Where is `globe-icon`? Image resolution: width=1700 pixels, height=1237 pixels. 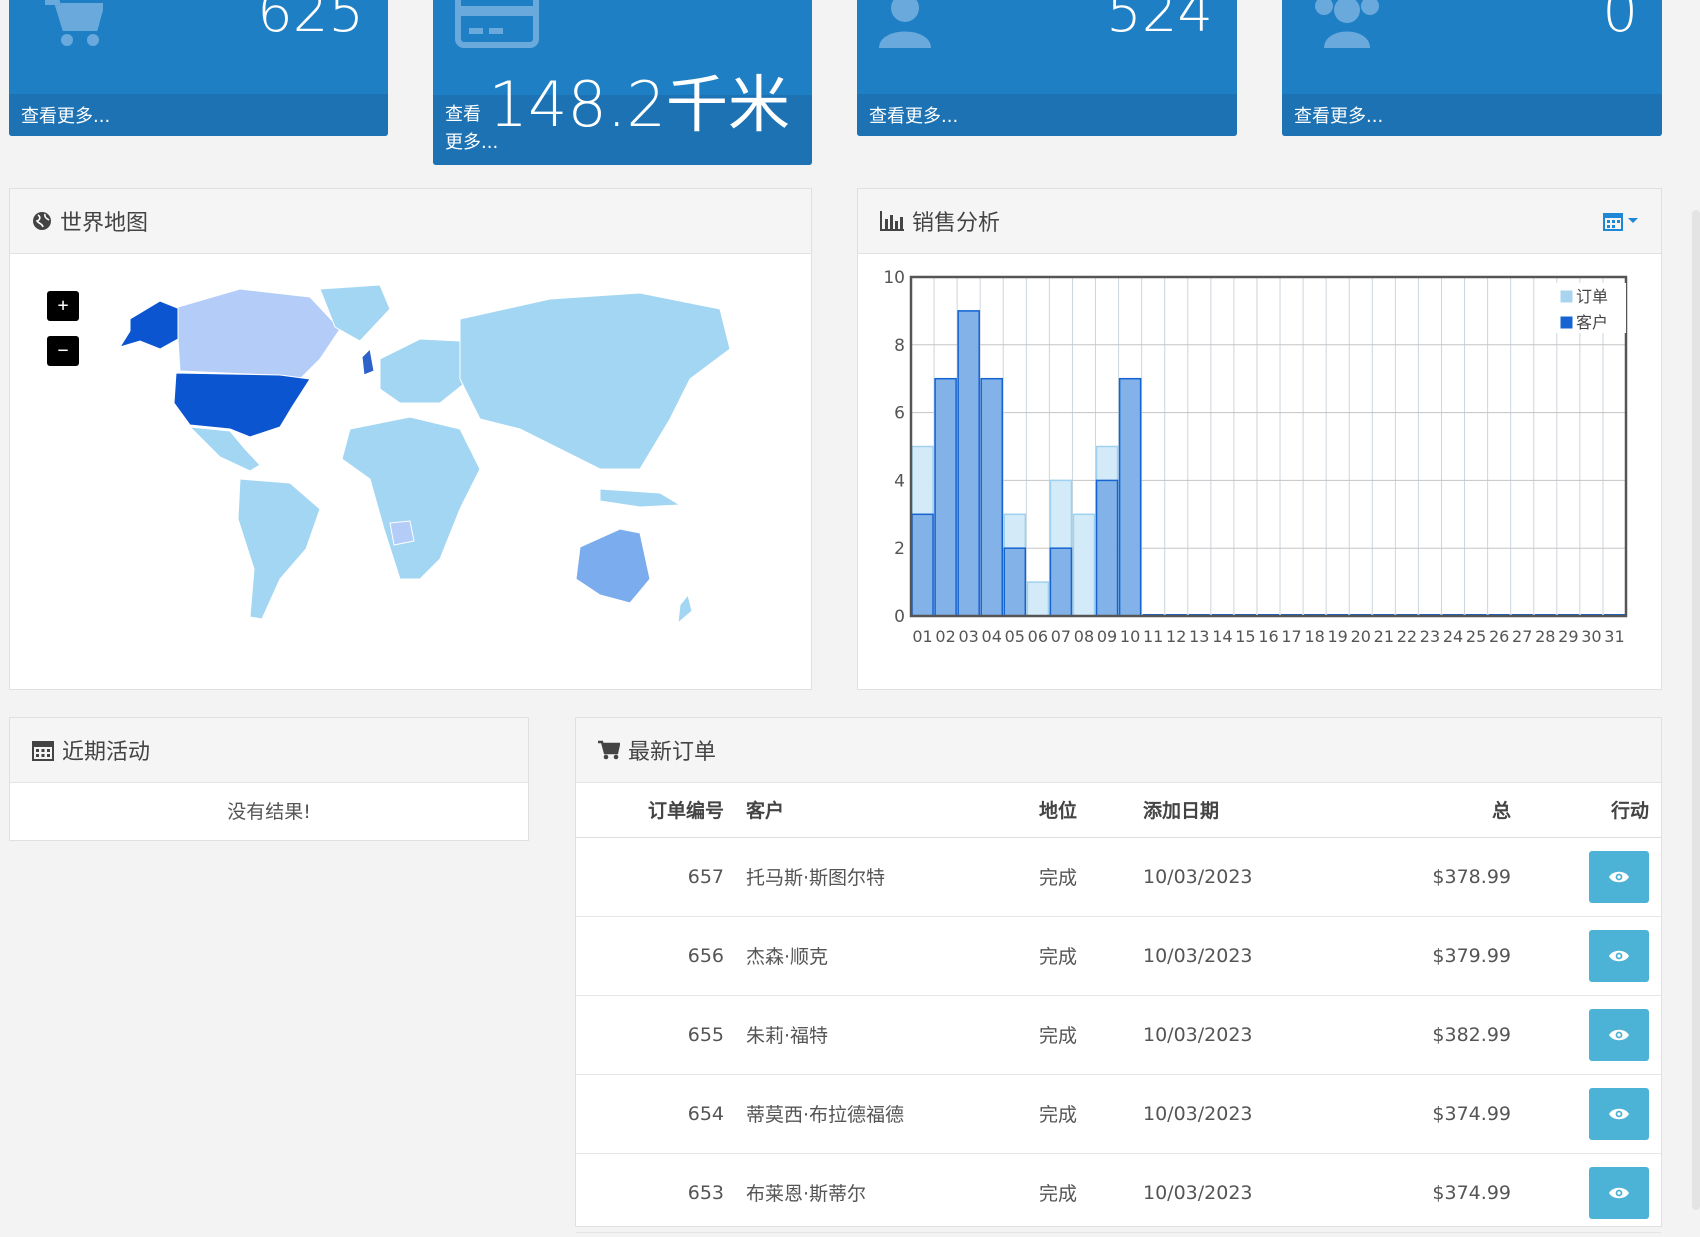
globe-icon is located at coordinates (42, 221).